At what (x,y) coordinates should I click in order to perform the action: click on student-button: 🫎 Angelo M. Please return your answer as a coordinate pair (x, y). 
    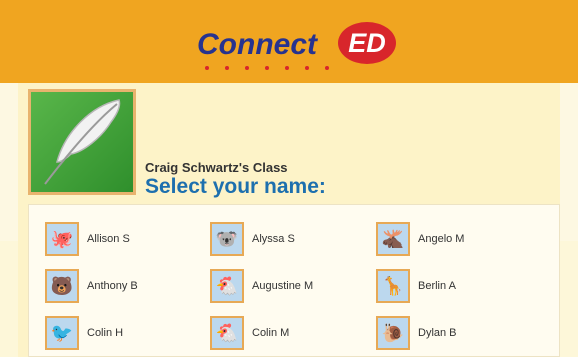
    Looking at the image, I should click on (420, 239).